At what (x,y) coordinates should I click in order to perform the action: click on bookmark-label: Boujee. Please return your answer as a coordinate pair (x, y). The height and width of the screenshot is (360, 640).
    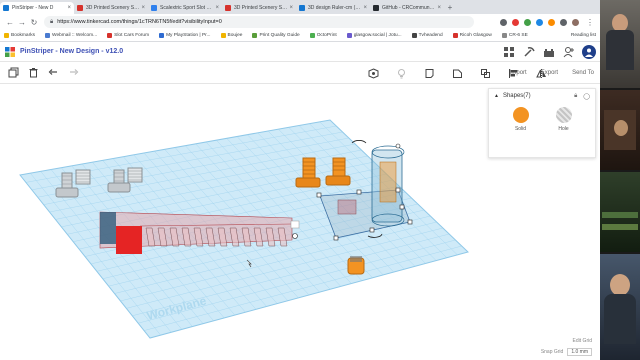
    Looking at the image, I should click on (235, 35).